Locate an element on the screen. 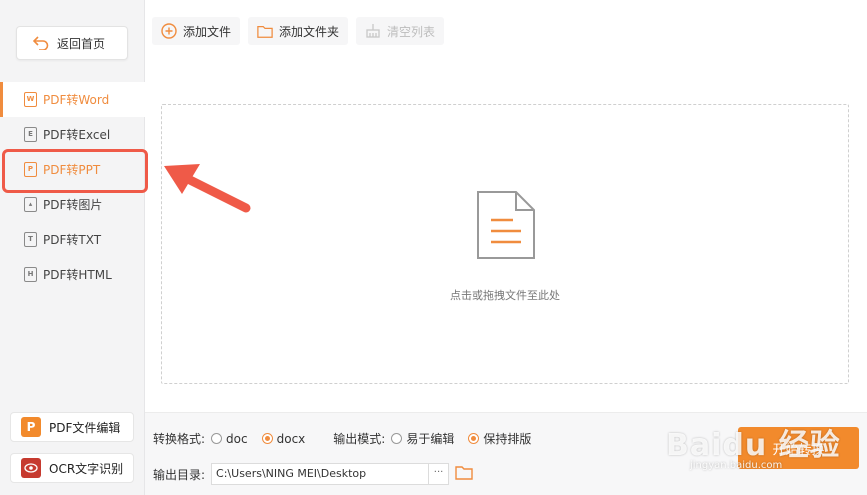  mode-option-label: 易于编辑 is located at coordinates (430, 439).